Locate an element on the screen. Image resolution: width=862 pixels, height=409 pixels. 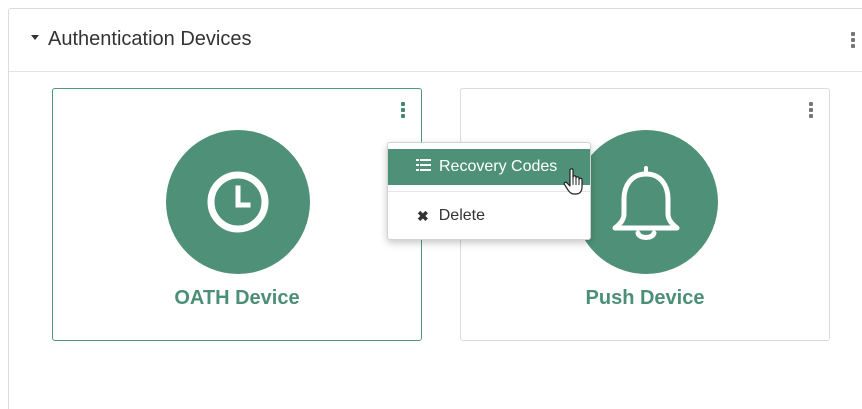
push-device-label: Push Device is located at coordinates (645, 298).